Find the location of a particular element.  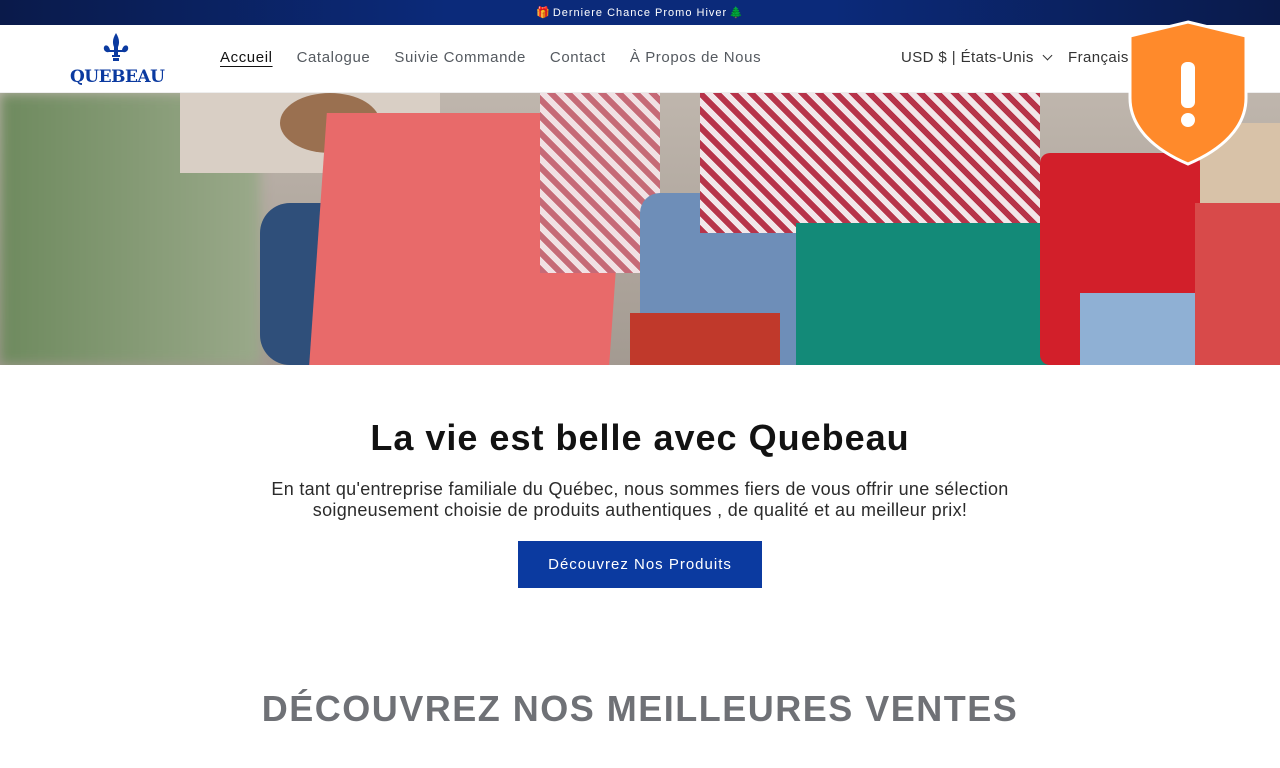

announcement-bar: 🎁 Derniere Chance Promo Hiver 🌲 is located at coordinates (640, 12).